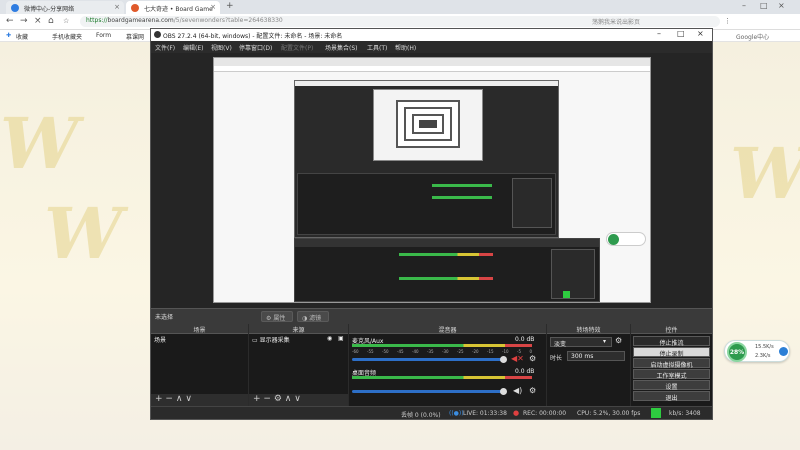 Image resolution: width=800 pixels, height=450 pixels. Describe the element at coordinates (485, 413) in the screenshot. I see `live-time: LIVE: 01:33:38` at that location.